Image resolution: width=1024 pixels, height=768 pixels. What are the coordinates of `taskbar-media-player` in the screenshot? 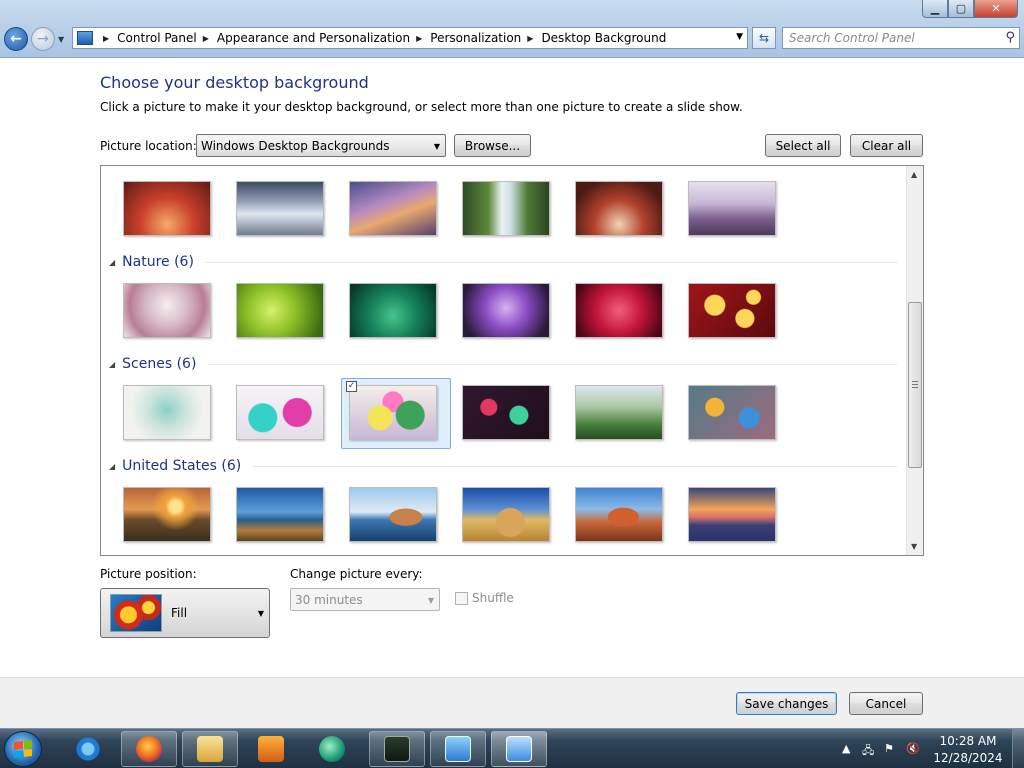 It's located at (271, 749).